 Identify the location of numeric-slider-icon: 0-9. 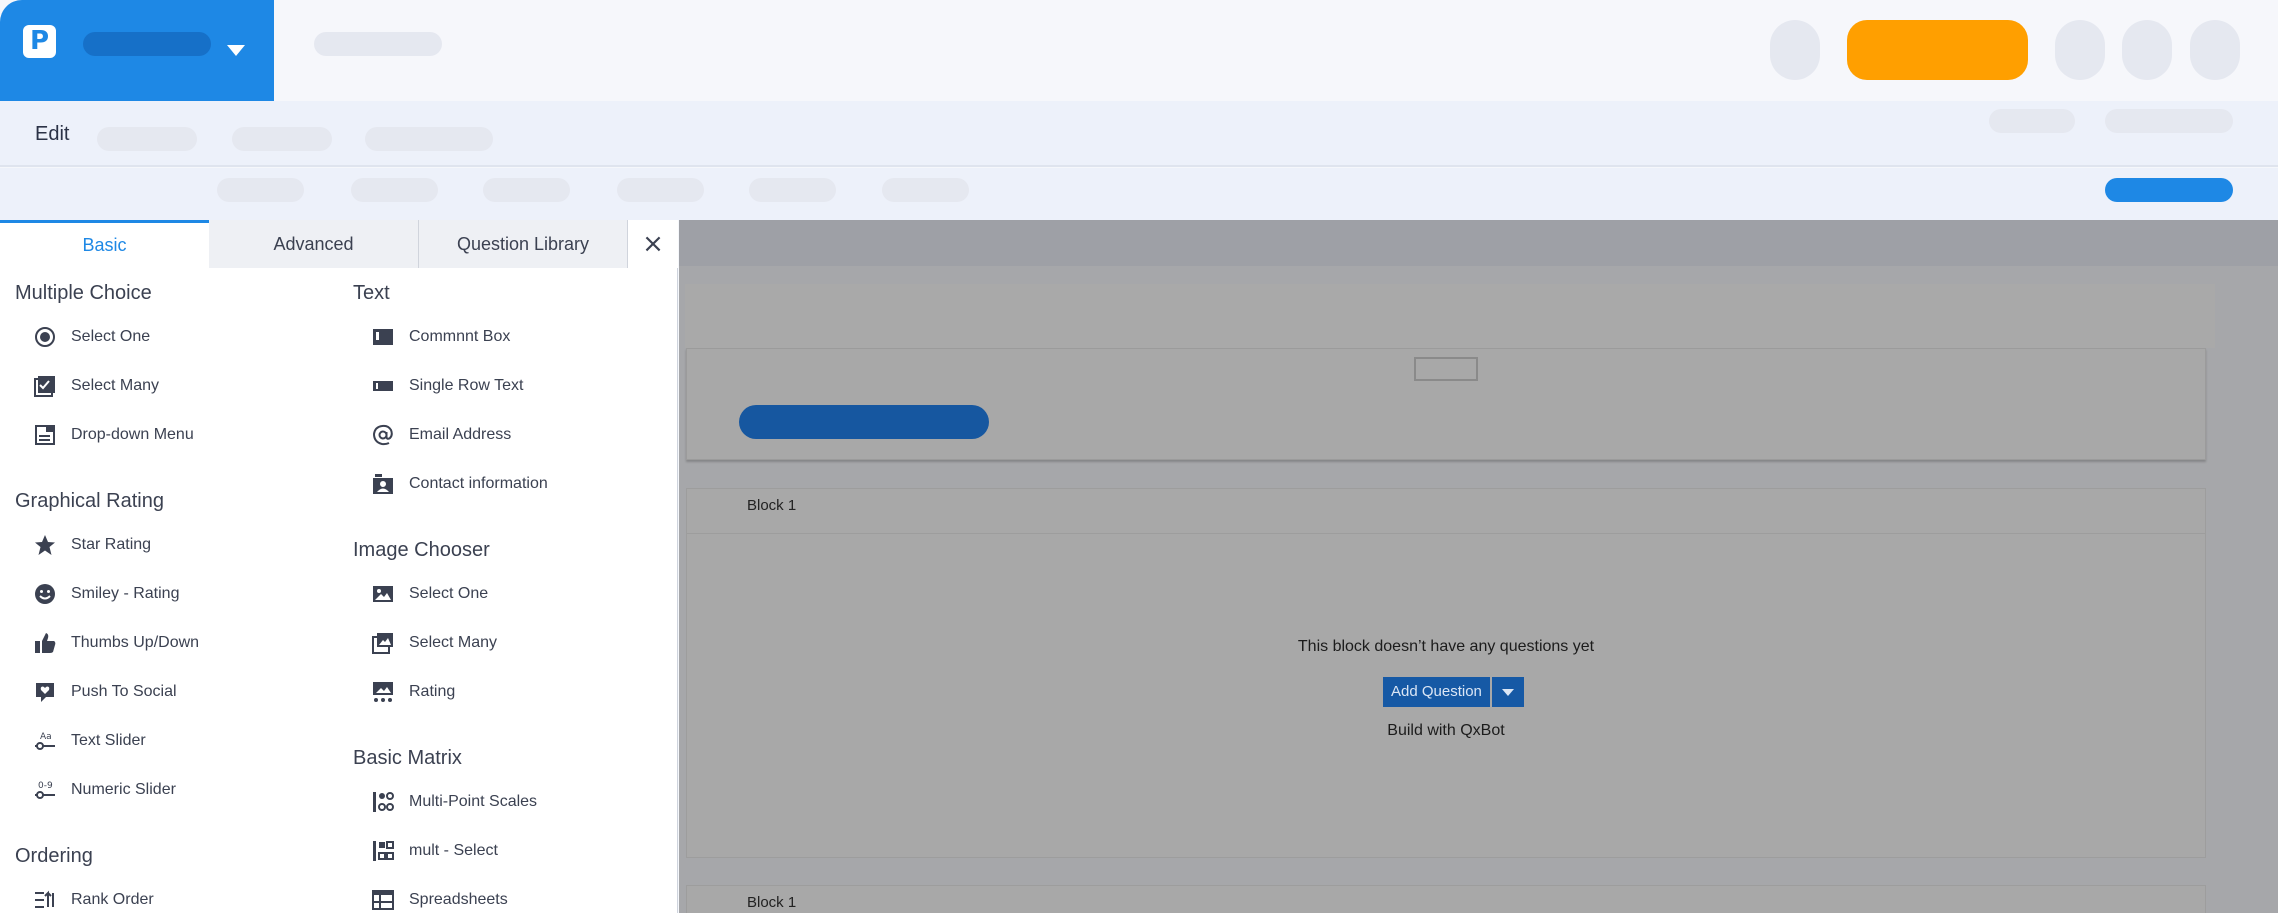
(45, 790).